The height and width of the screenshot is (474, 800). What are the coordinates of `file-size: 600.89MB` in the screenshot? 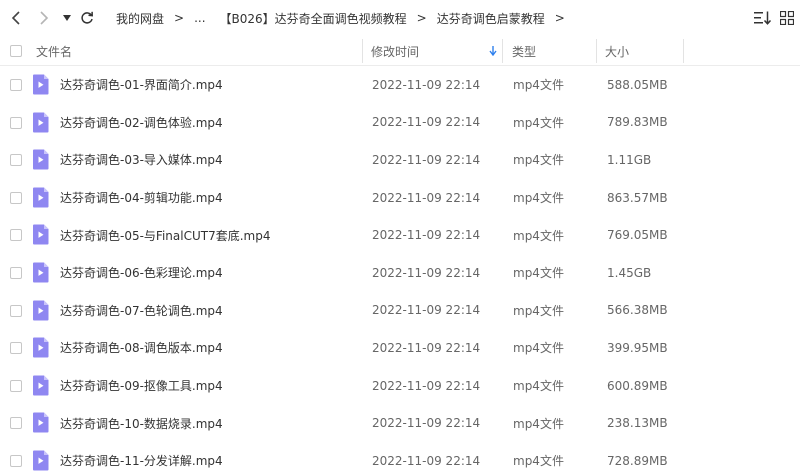 It's located at (637, 385).